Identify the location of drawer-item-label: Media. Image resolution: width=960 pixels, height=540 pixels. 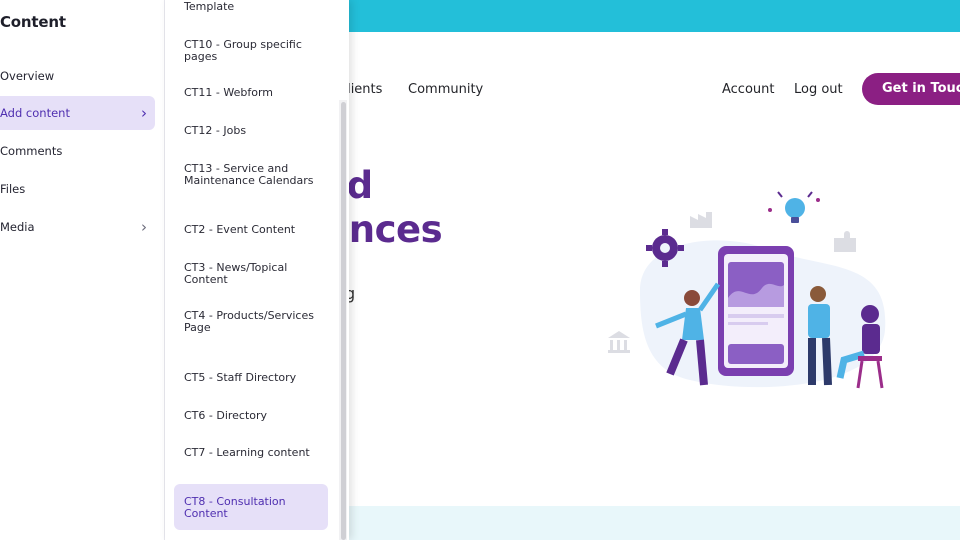
(17, 227).